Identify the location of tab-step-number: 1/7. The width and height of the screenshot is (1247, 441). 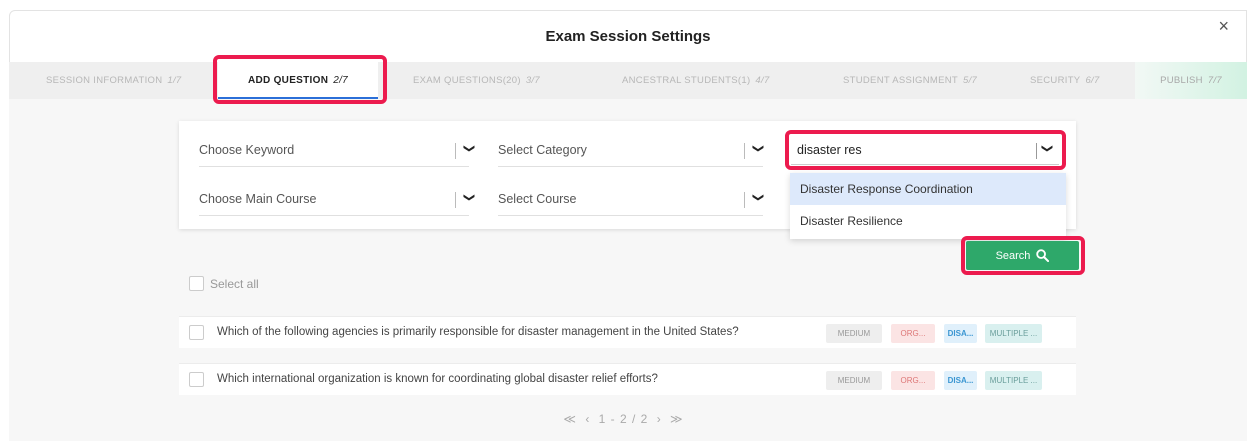
(174, 80).